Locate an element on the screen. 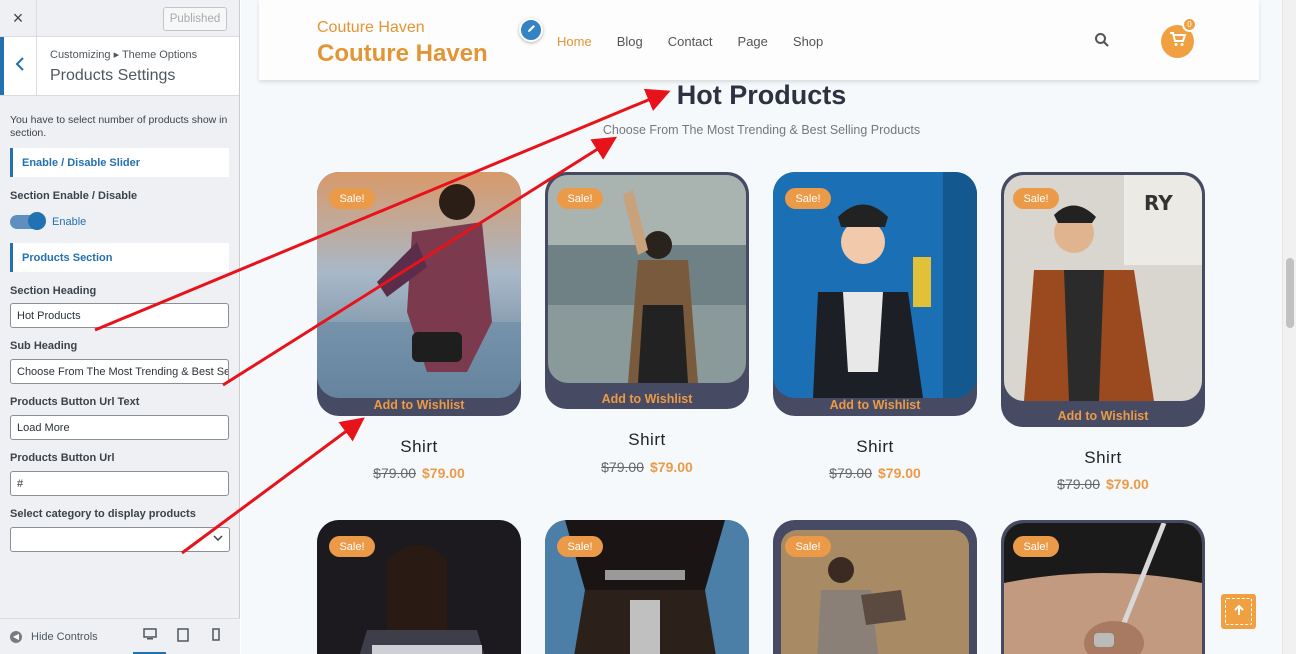  chevron-down-icon is located at coordinates (218, 539).